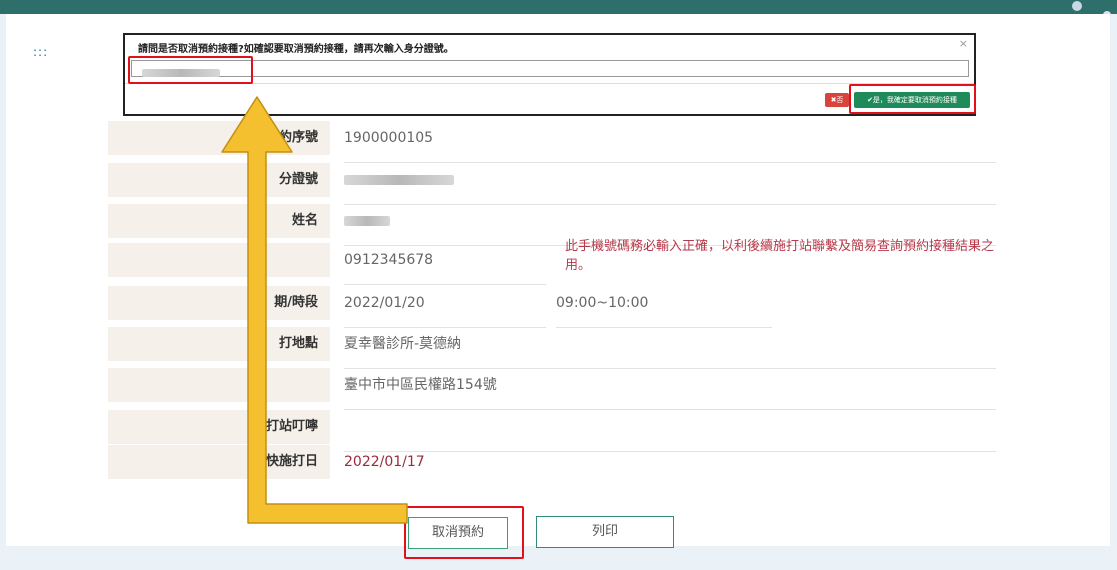 This screenshot has width=1117, height=570. What do you see at coordinates (314, 310) in the screenshot?
I see `guide-arrow` at bounding box center [314, 310].